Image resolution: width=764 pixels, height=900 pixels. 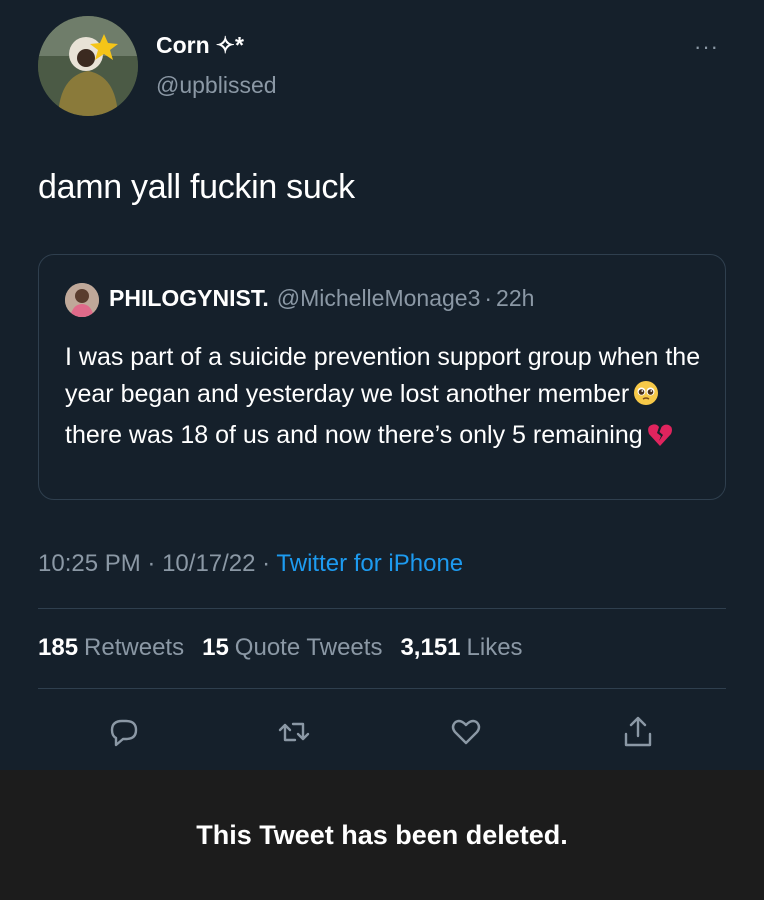 What do you see at coordinates (189, 298) in the screenshot?
I see `quoted-name: PHILOGYNIST.` at bounding box center [189, 298].